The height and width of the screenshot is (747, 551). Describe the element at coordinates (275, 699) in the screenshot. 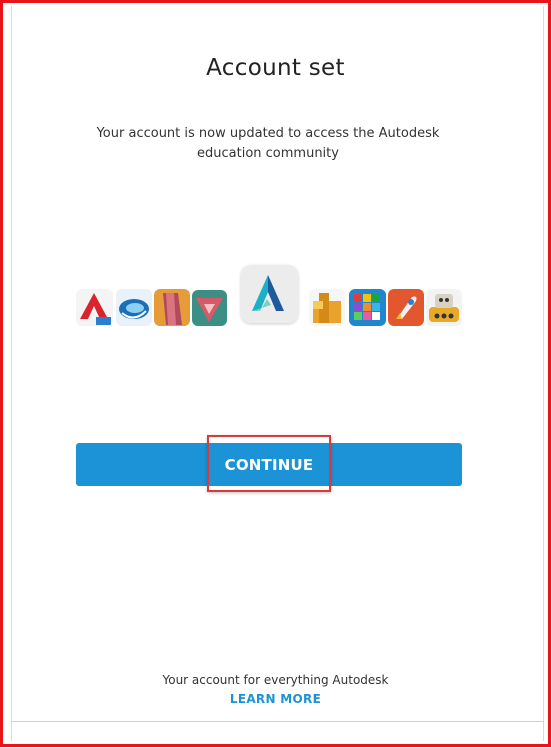

I see `learn-more-link: LEARN MORE` at that location.